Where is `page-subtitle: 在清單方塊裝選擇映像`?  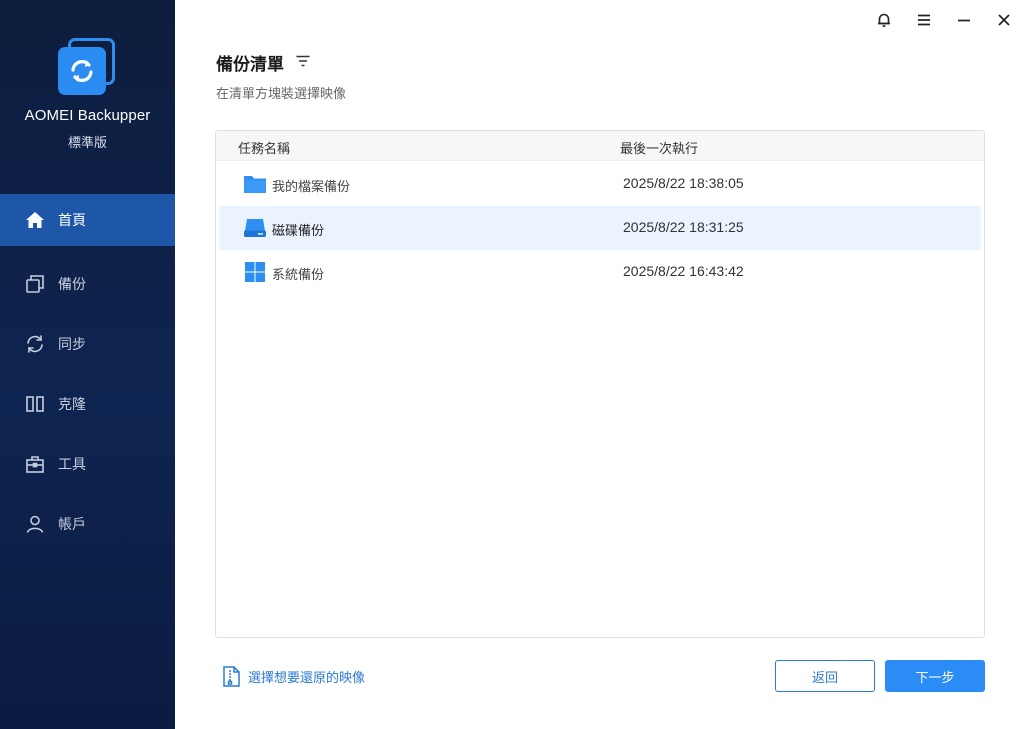 page-subtitle: 在清單方塊裝選擇映像 is located at coordinates (281, 94).